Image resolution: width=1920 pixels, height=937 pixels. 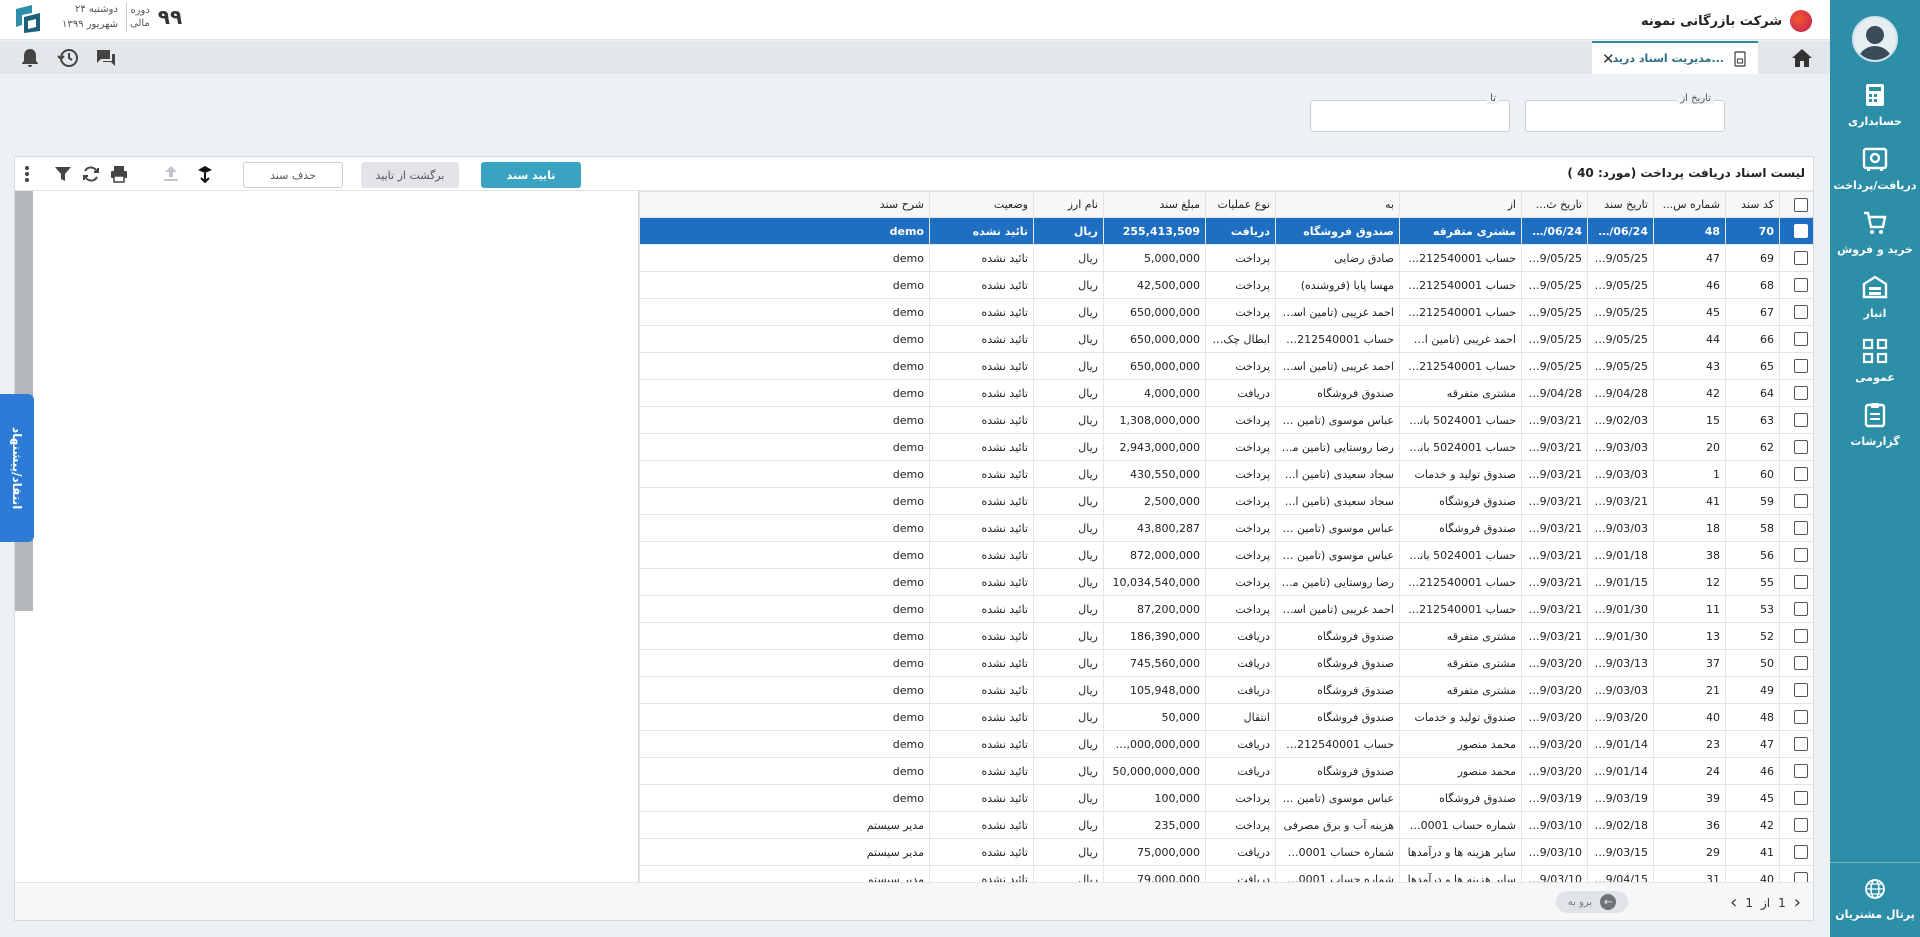 I want to click on import-icon, so click(x=205, y=174).